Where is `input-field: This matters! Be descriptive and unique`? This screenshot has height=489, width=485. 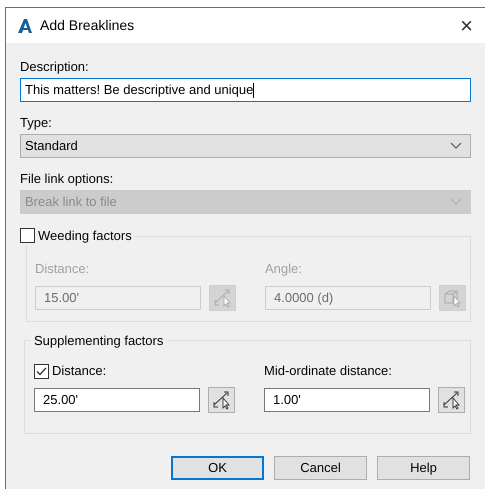
input-field: This matters! Be descriptive and unique is located at coordinates (245, 90).